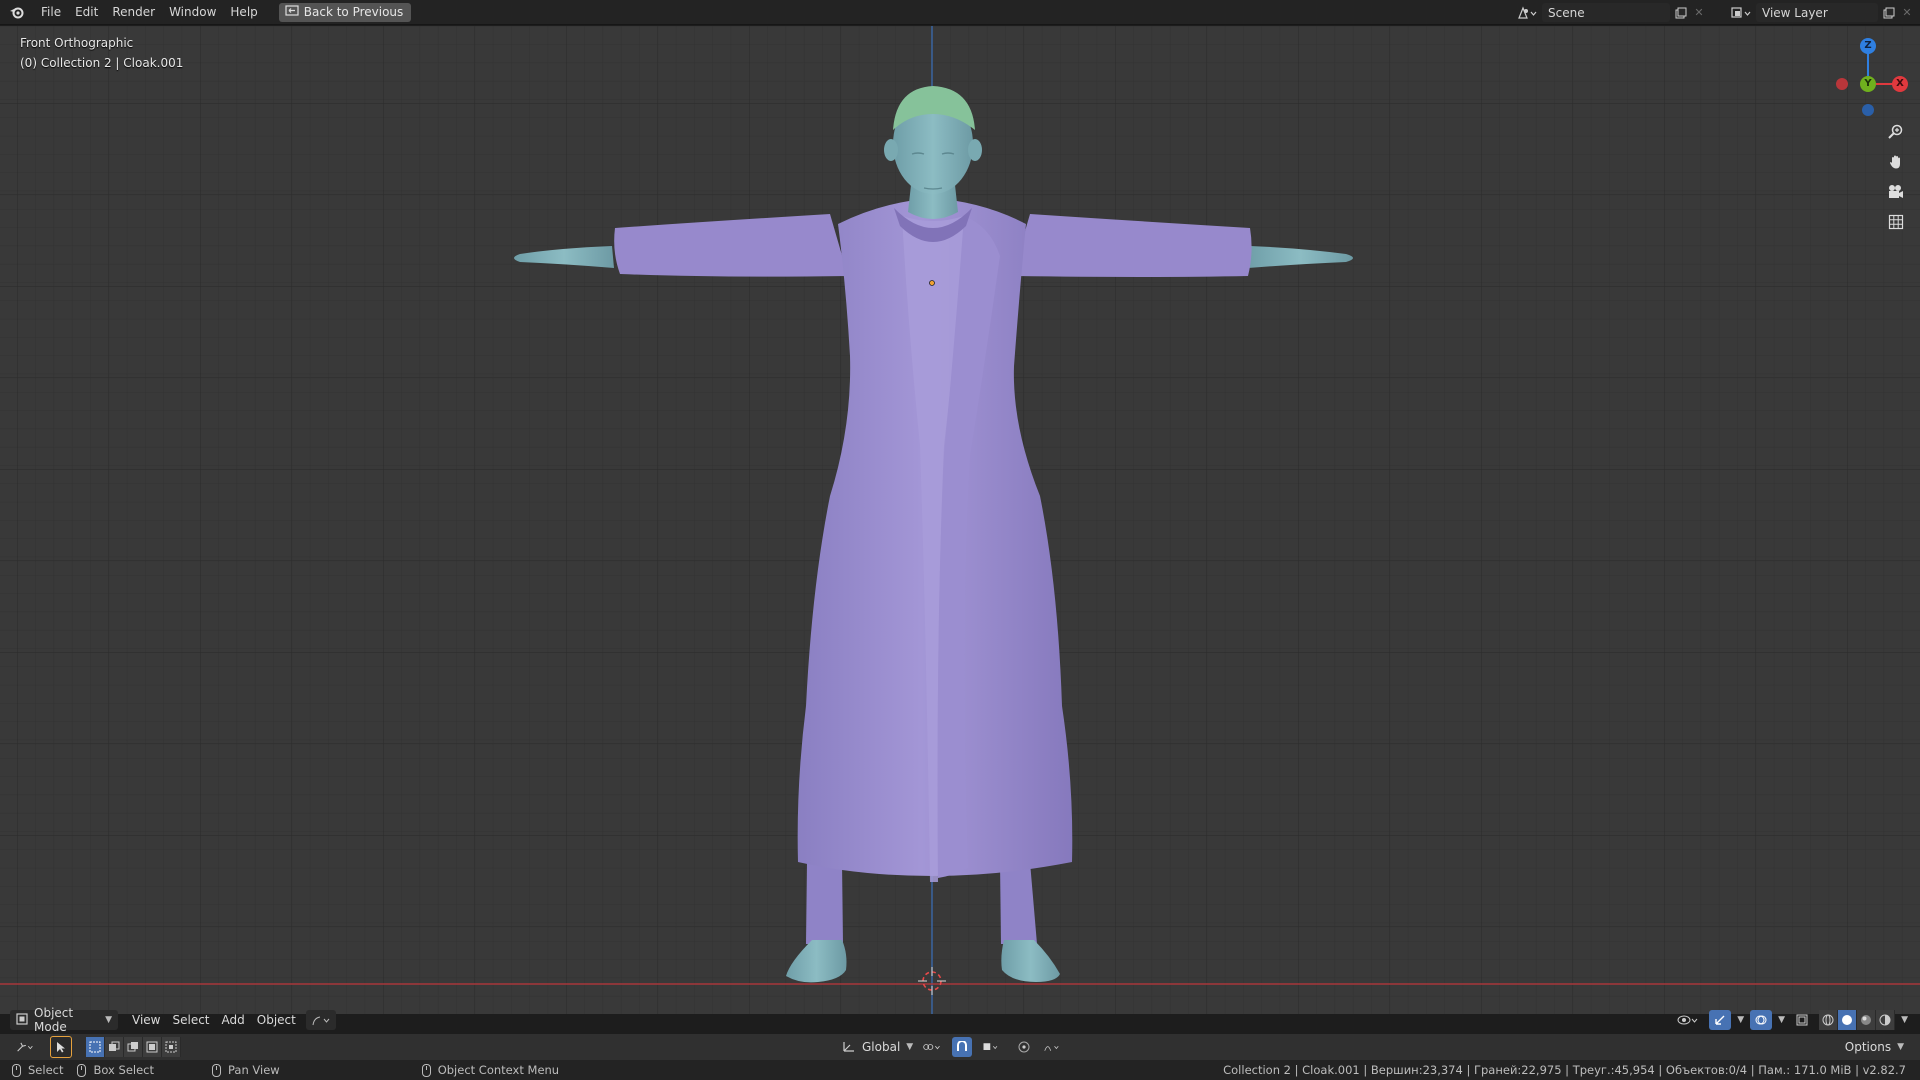  Describe the element at coordinates (1900, 84) in the screenshot. I see `gizmo-x-icon: X` at that location.